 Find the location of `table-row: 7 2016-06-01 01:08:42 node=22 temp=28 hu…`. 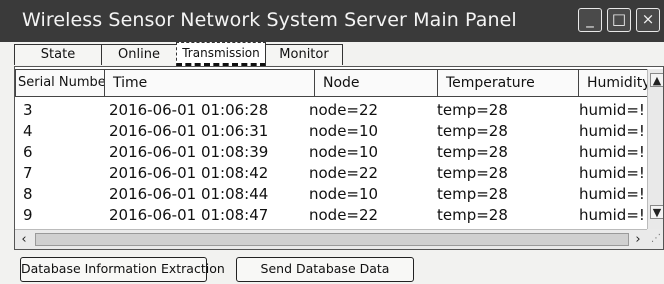

table-row: 7 2016-06-01 01:08:42 node=22 temp=28 hu… is located at coordinates (331, 173).